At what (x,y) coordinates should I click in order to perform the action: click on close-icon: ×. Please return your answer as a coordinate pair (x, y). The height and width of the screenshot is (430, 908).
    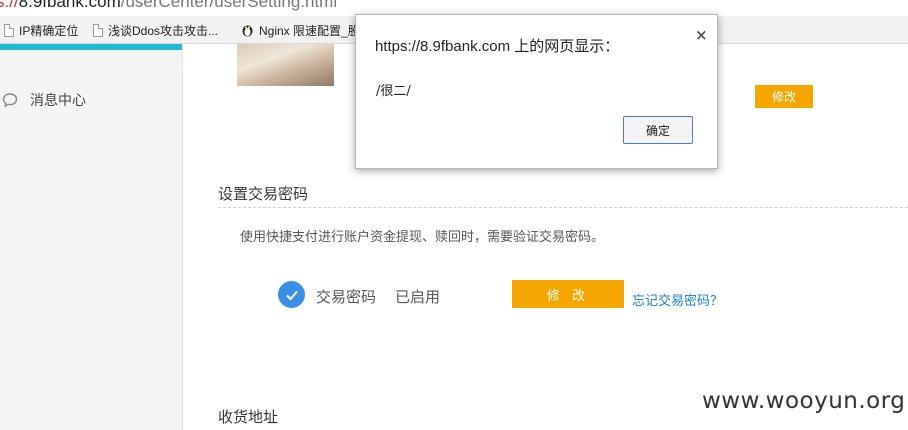
    Looking at the image, I should click on (701, 35).